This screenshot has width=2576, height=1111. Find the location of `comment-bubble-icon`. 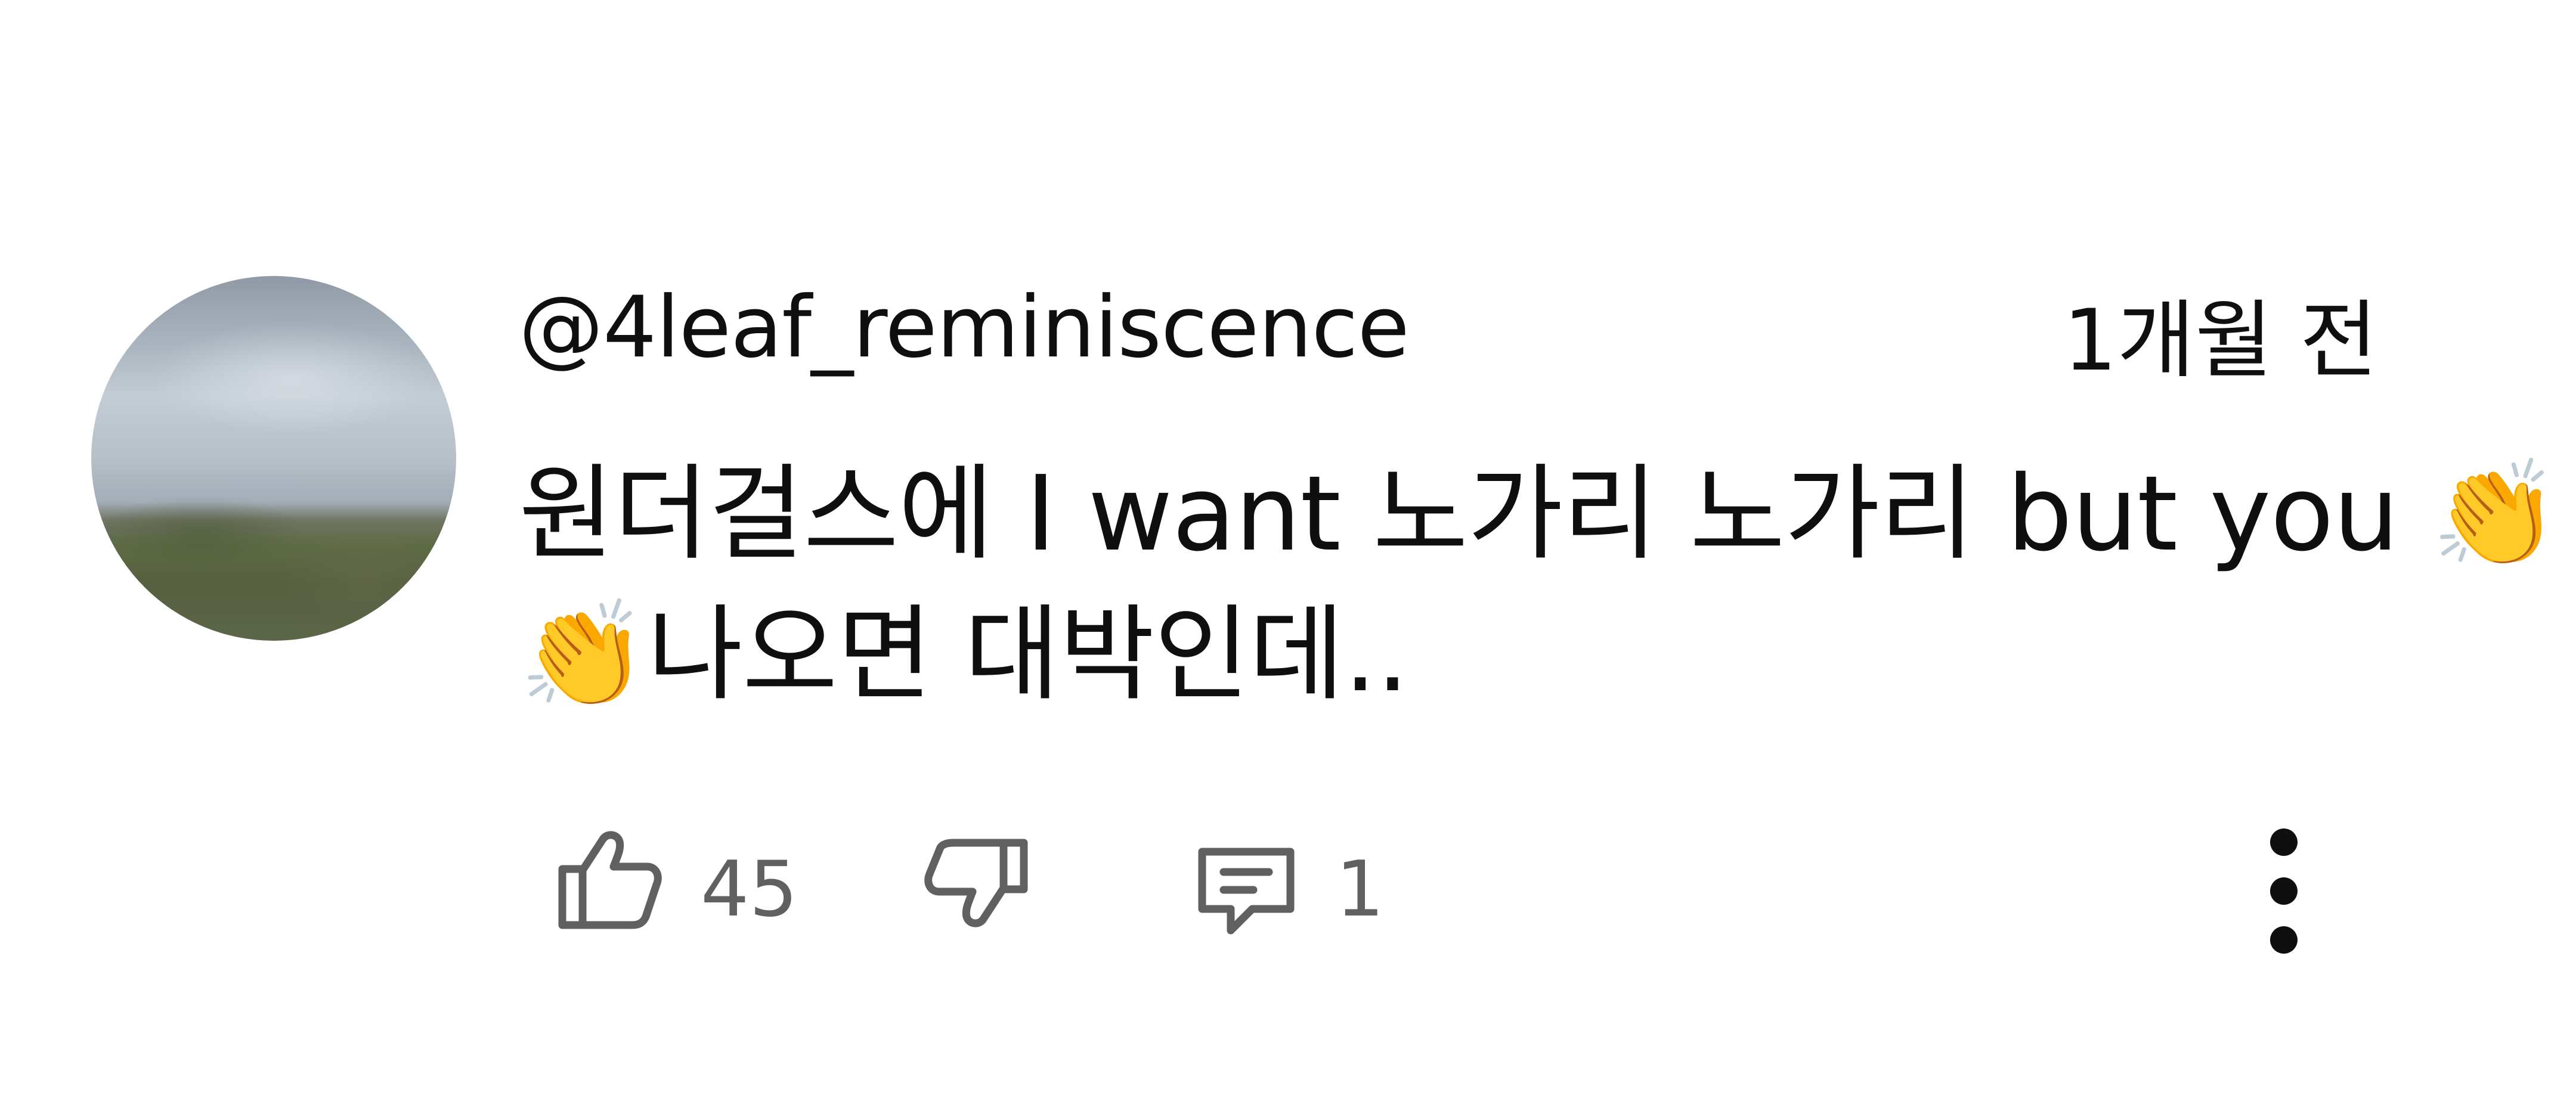

comment-bubble-icon is located at coordinates (1247, 891).